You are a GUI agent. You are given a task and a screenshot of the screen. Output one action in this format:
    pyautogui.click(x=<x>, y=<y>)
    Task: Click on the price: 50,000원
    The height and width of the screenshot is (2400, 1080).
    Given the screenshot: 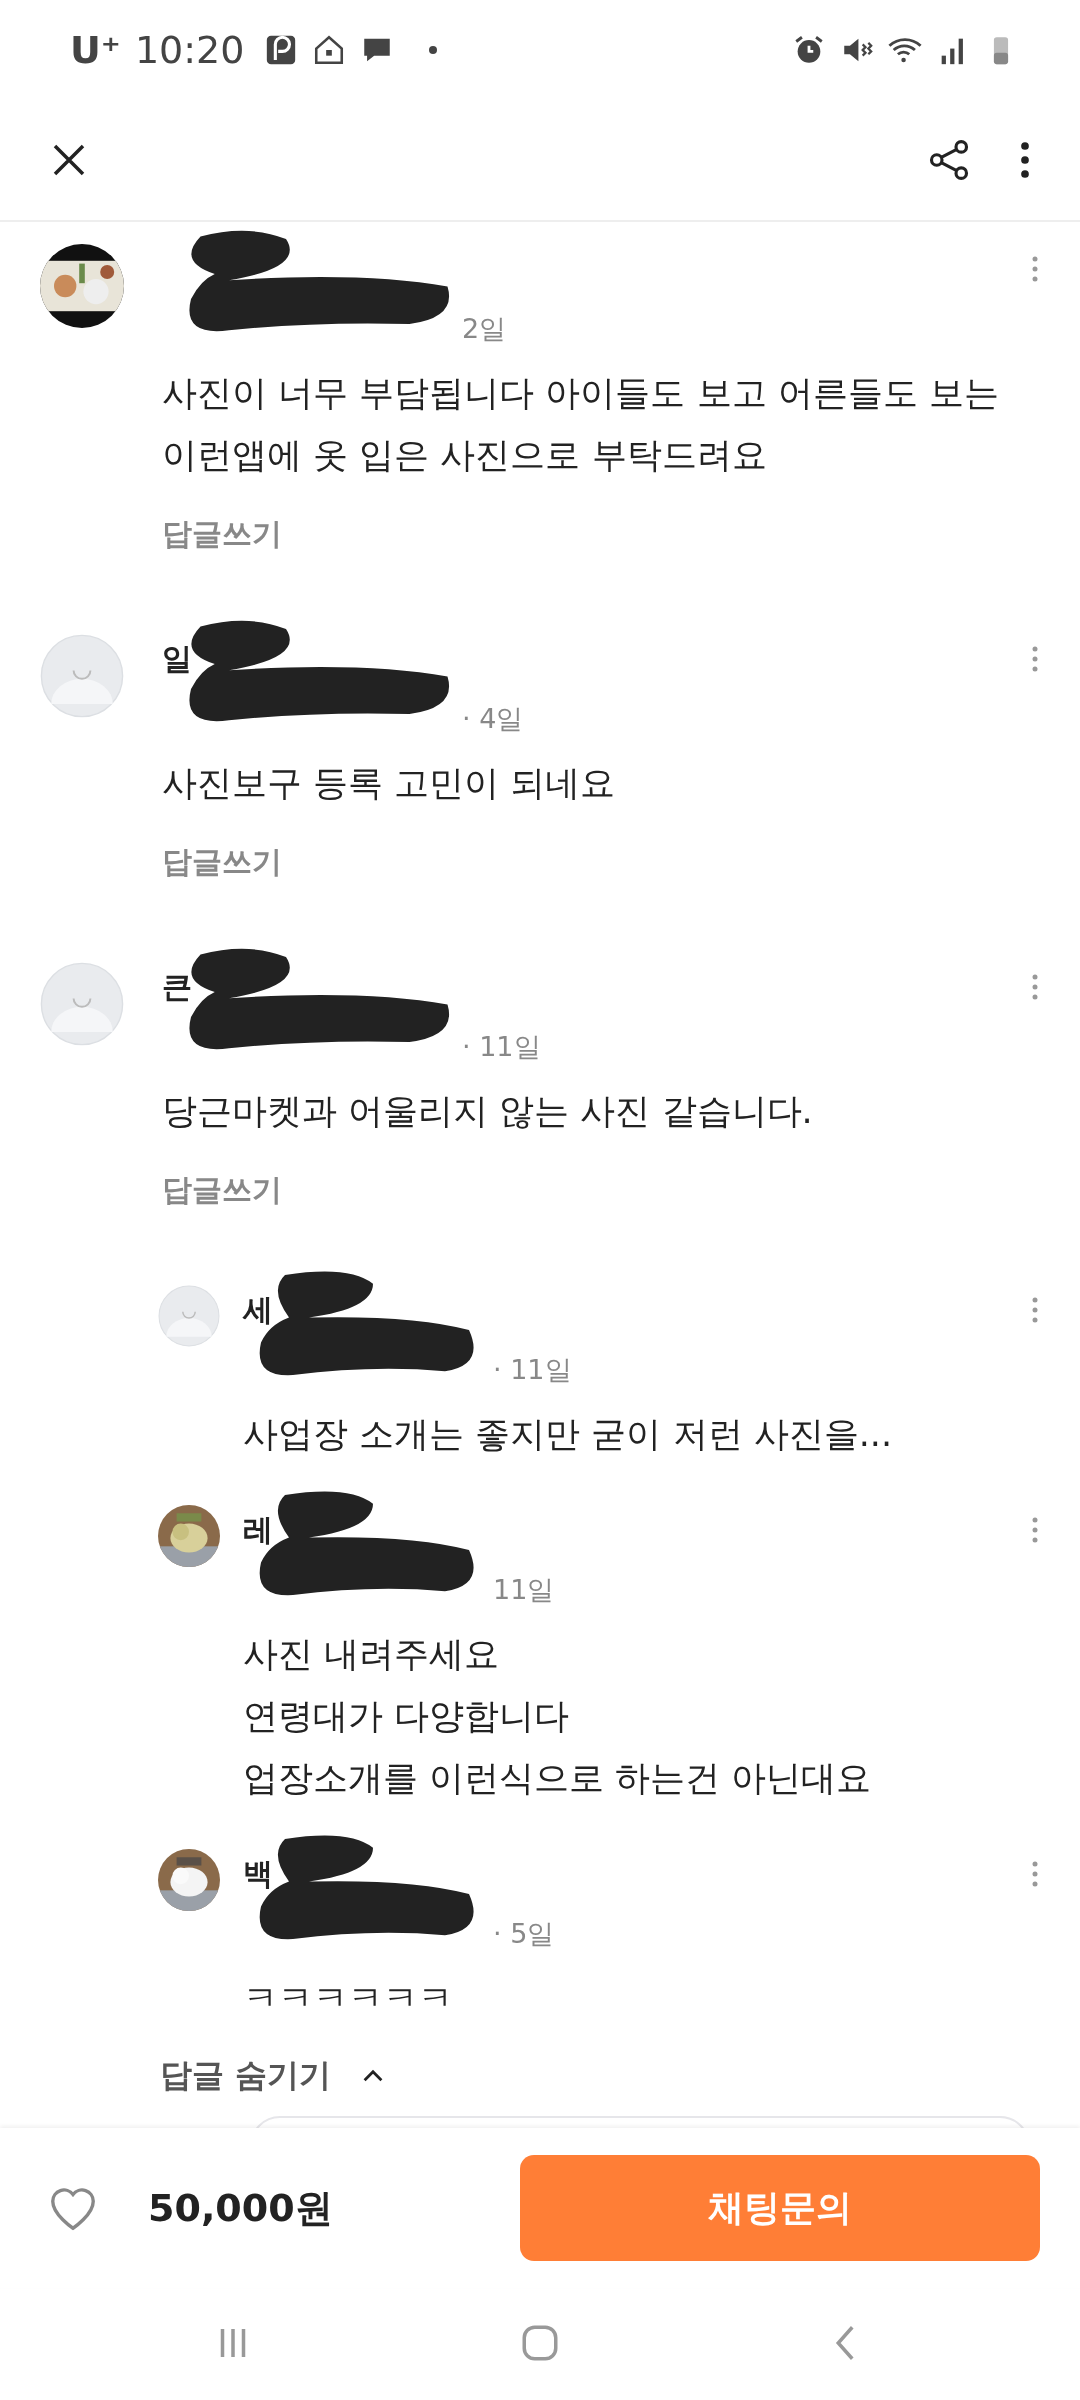 What is the action you would take?
    pyautogui.click(x=241, y=2208)
    